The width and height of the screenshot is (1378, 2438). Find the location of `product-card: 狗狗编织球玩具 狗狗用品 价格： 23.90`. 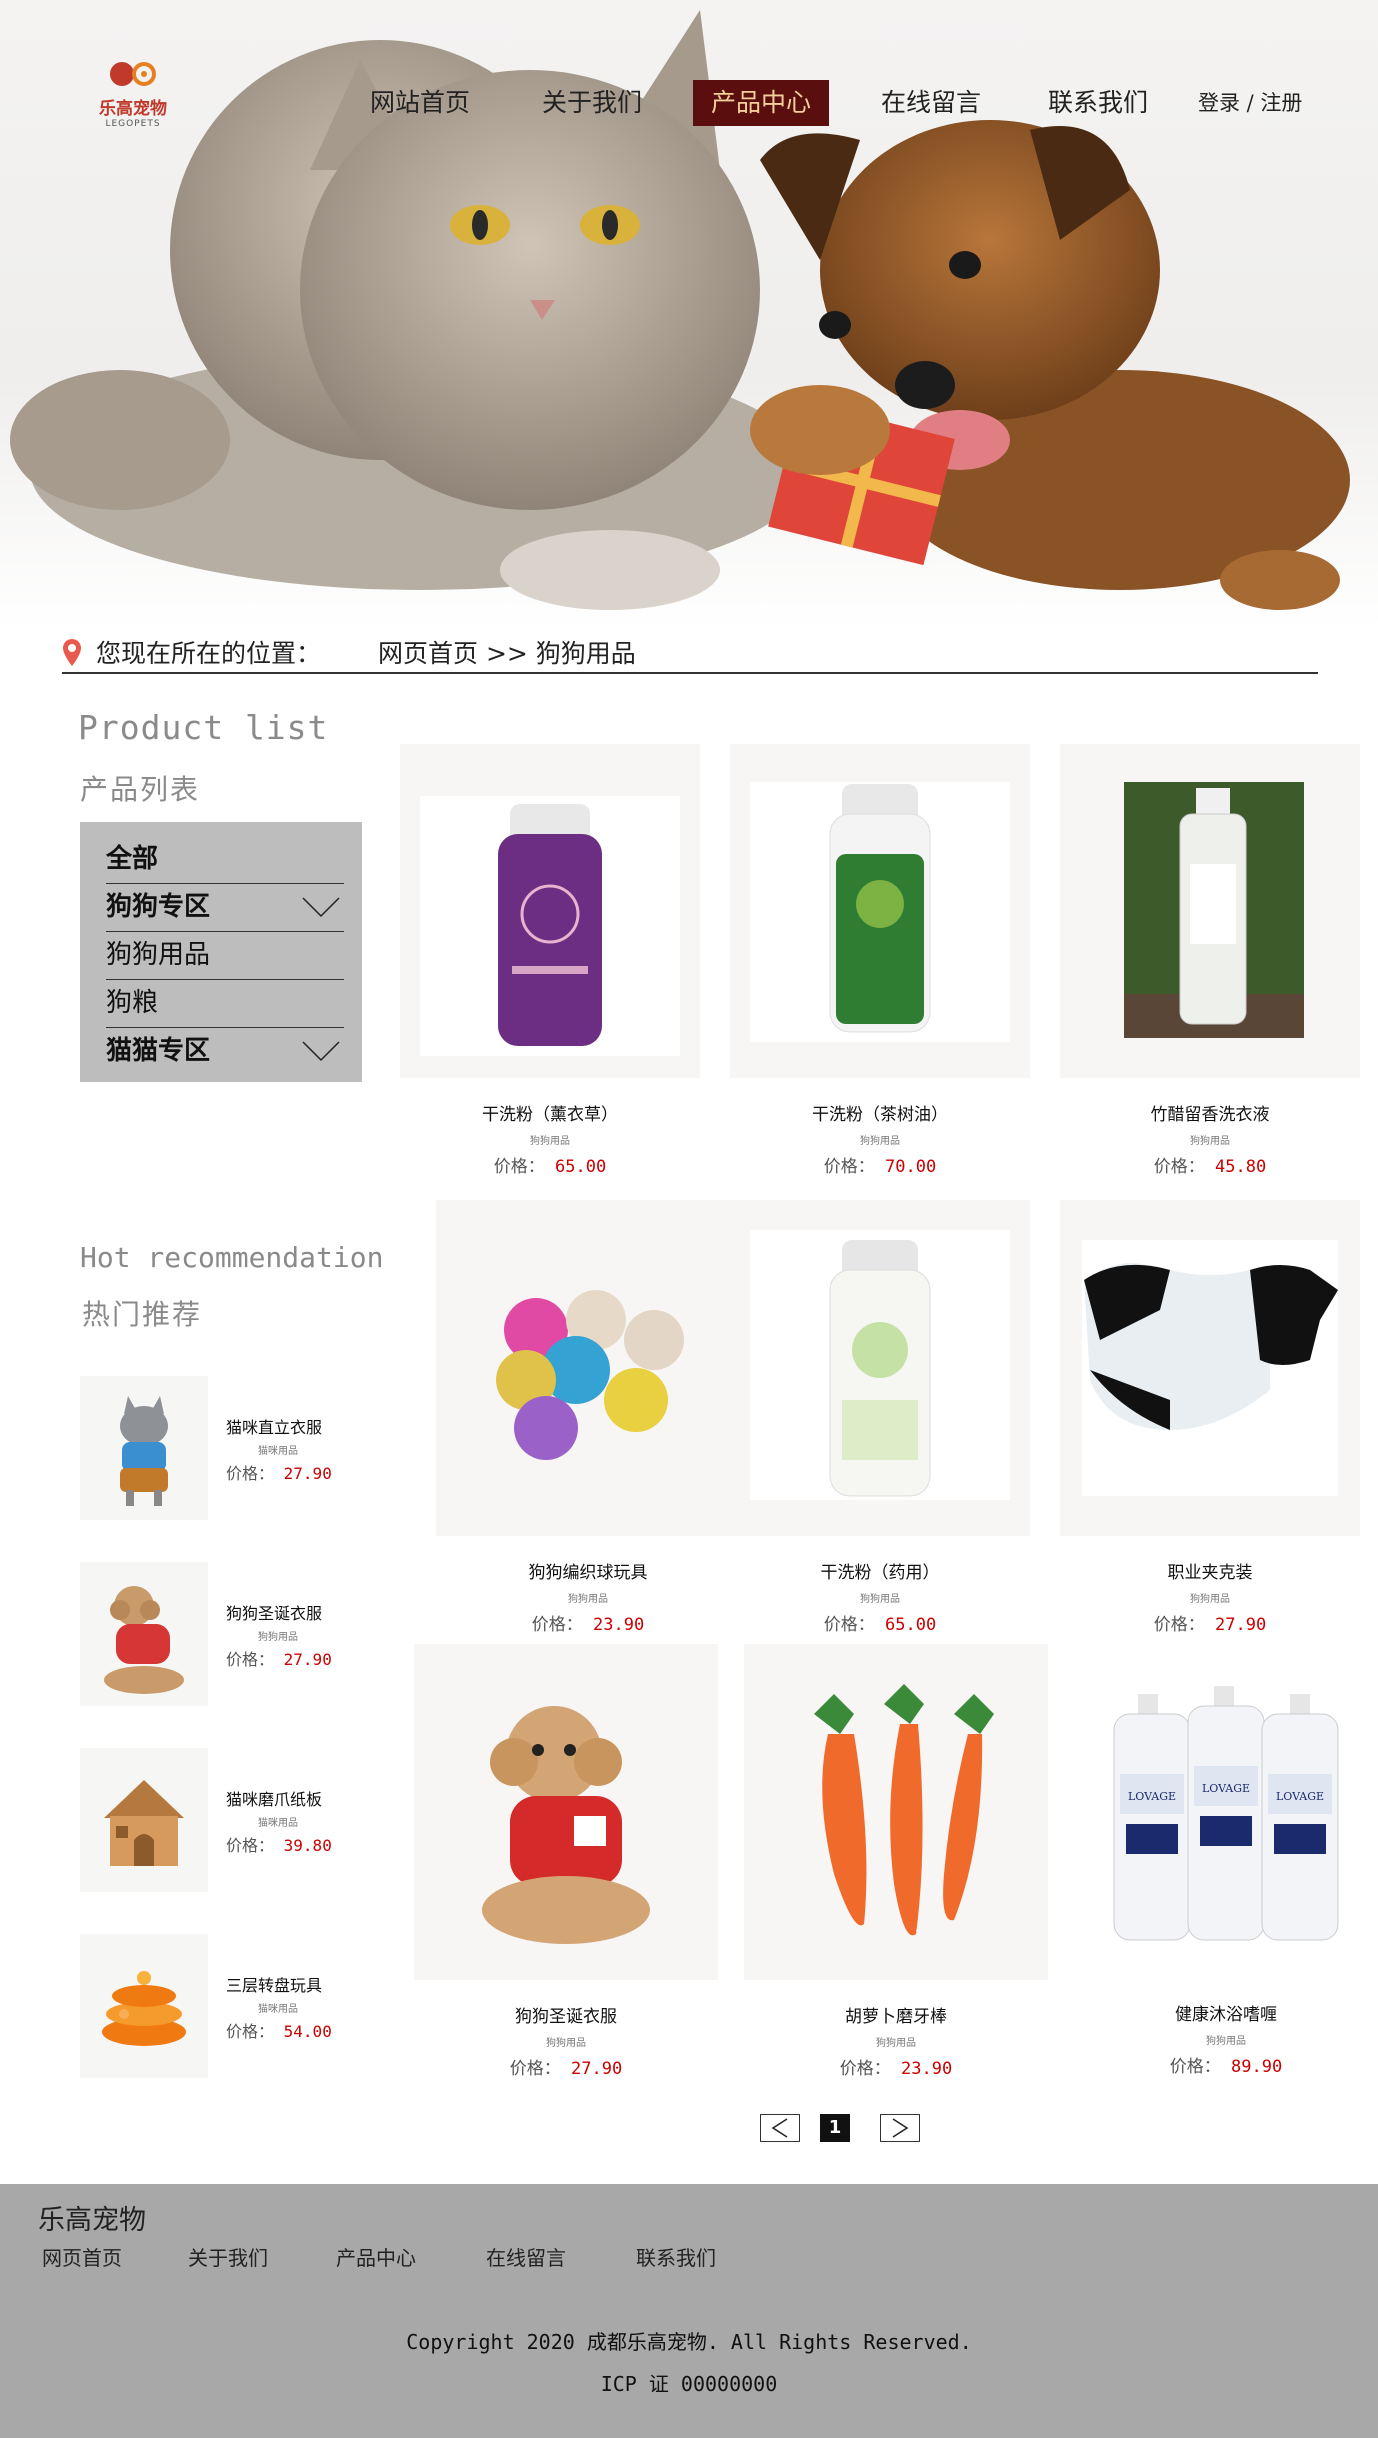

product-card: 狗狗编织球玩具 狗狗用品 价格： 23.90 is located at coordinates (588, 1420).